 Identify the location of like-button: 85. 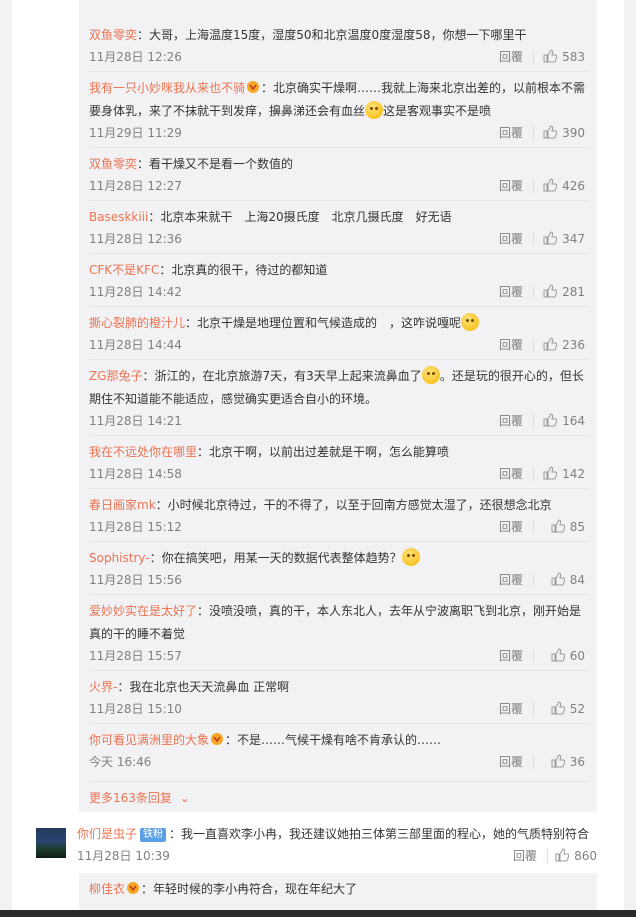
(568, 527).